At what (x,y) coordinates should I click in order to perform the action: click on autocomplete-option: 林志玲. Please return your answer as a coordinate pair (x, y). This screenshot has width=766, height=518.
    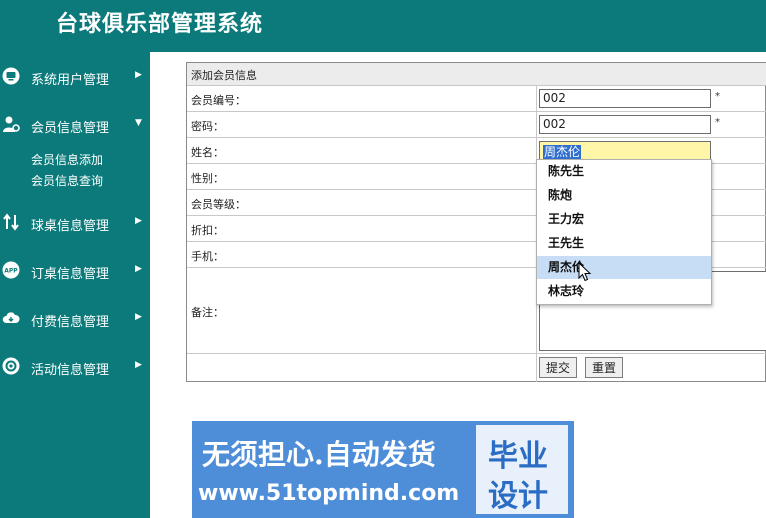
    Looking at the image, I should click on (624, 291).